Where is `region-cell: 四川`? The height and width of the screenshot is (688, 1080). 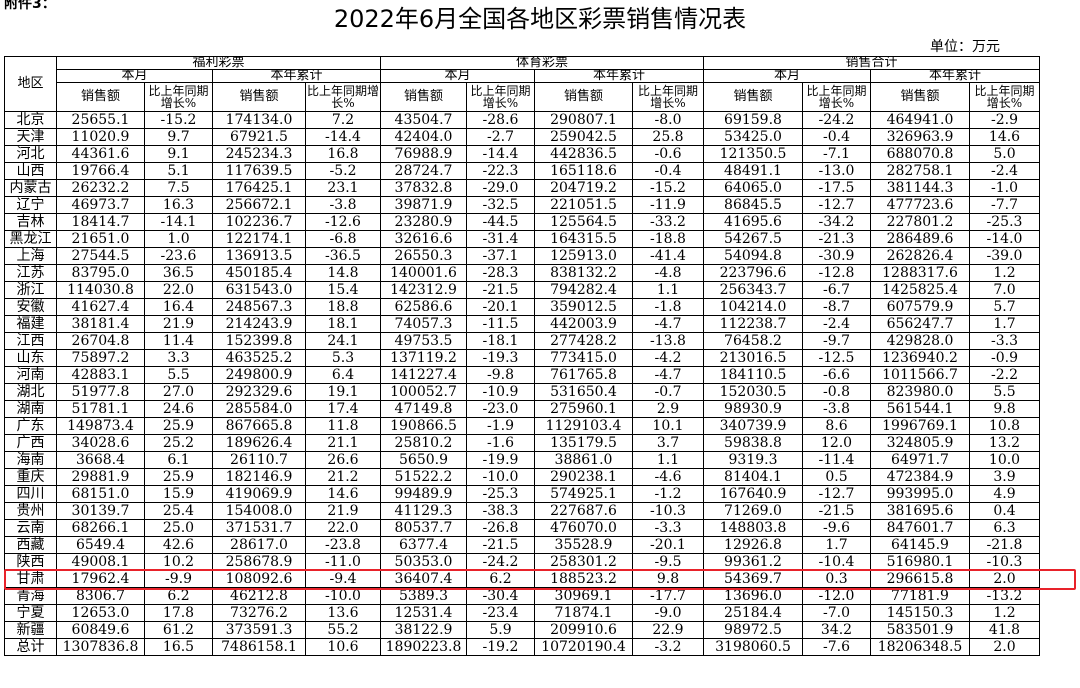
region-cell: 四川 is located at coordinates (30, 494).